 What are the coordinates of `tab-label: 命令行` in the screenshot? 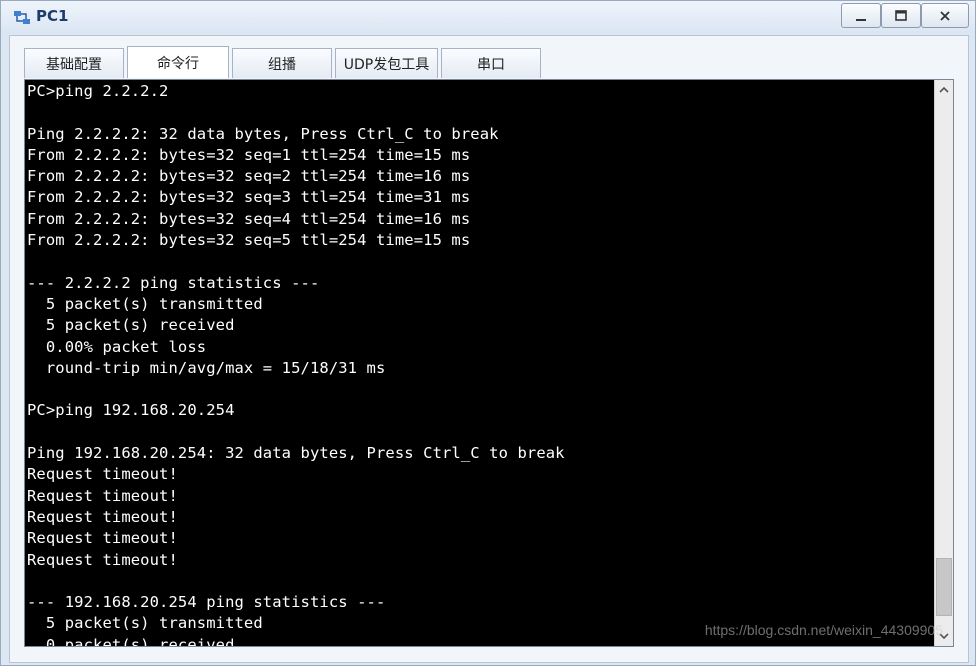 It's located at (178, 63).